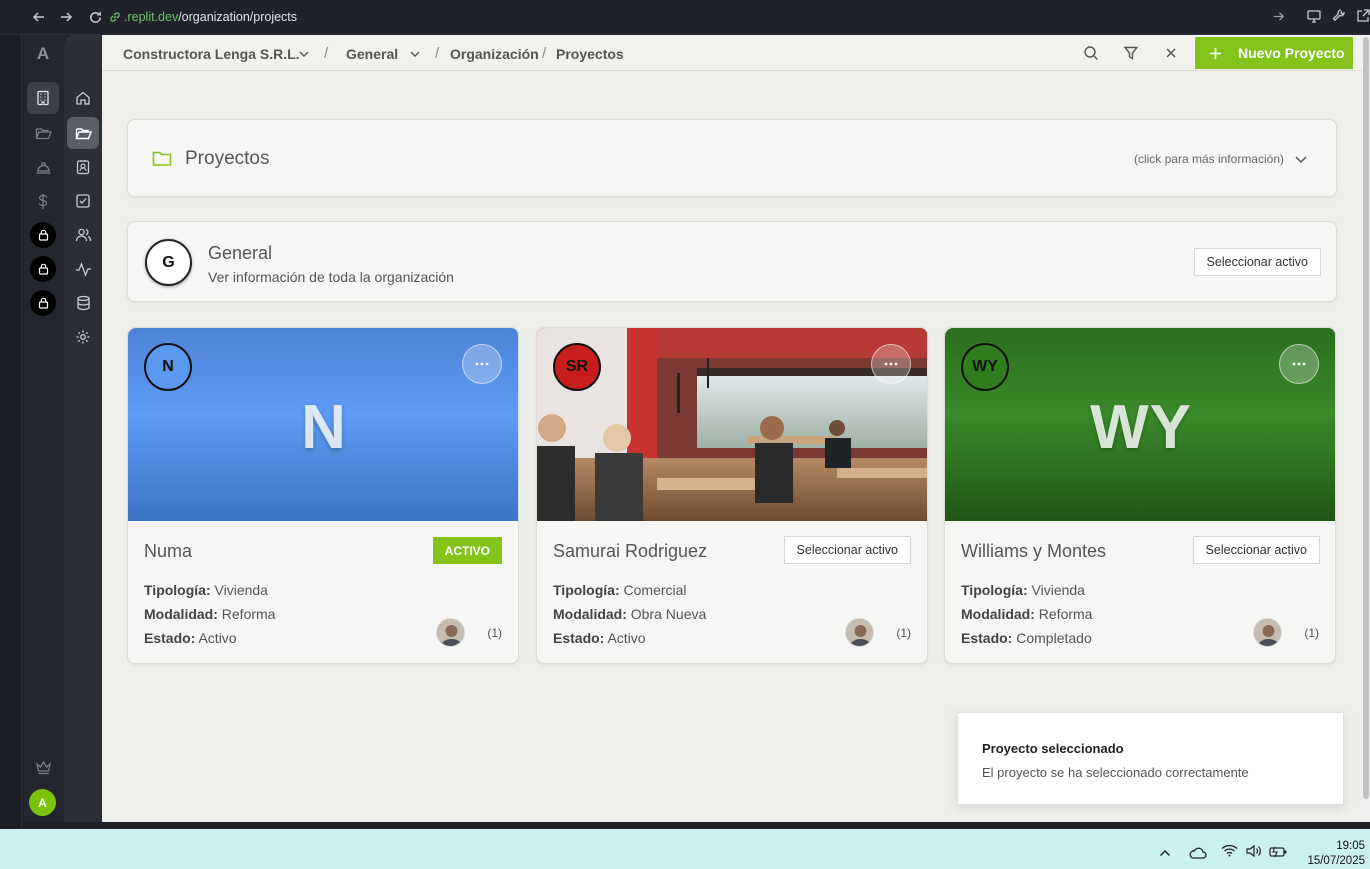 The image size is (1370, 869). What do you see at coordinates (83, 98) in the screenshot?
I see `home-icon` at bounding box center [83, 98].